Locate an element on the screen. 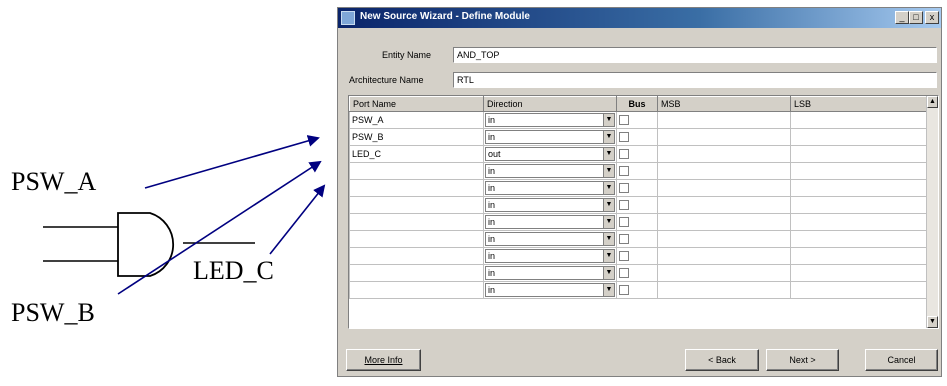 The width and height of the screenshot is (947, 386). port-name-cell: PSW_A is located at coordinates (416, 120).